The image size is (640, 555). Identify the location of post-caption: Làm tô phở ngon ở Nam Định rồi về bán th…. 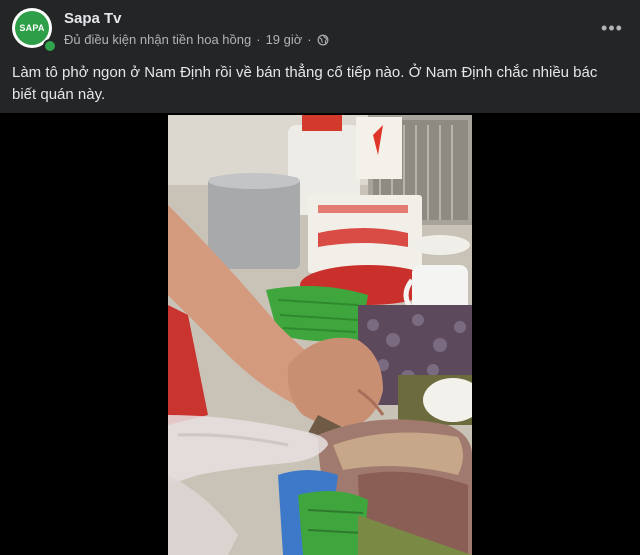
(305, 83).